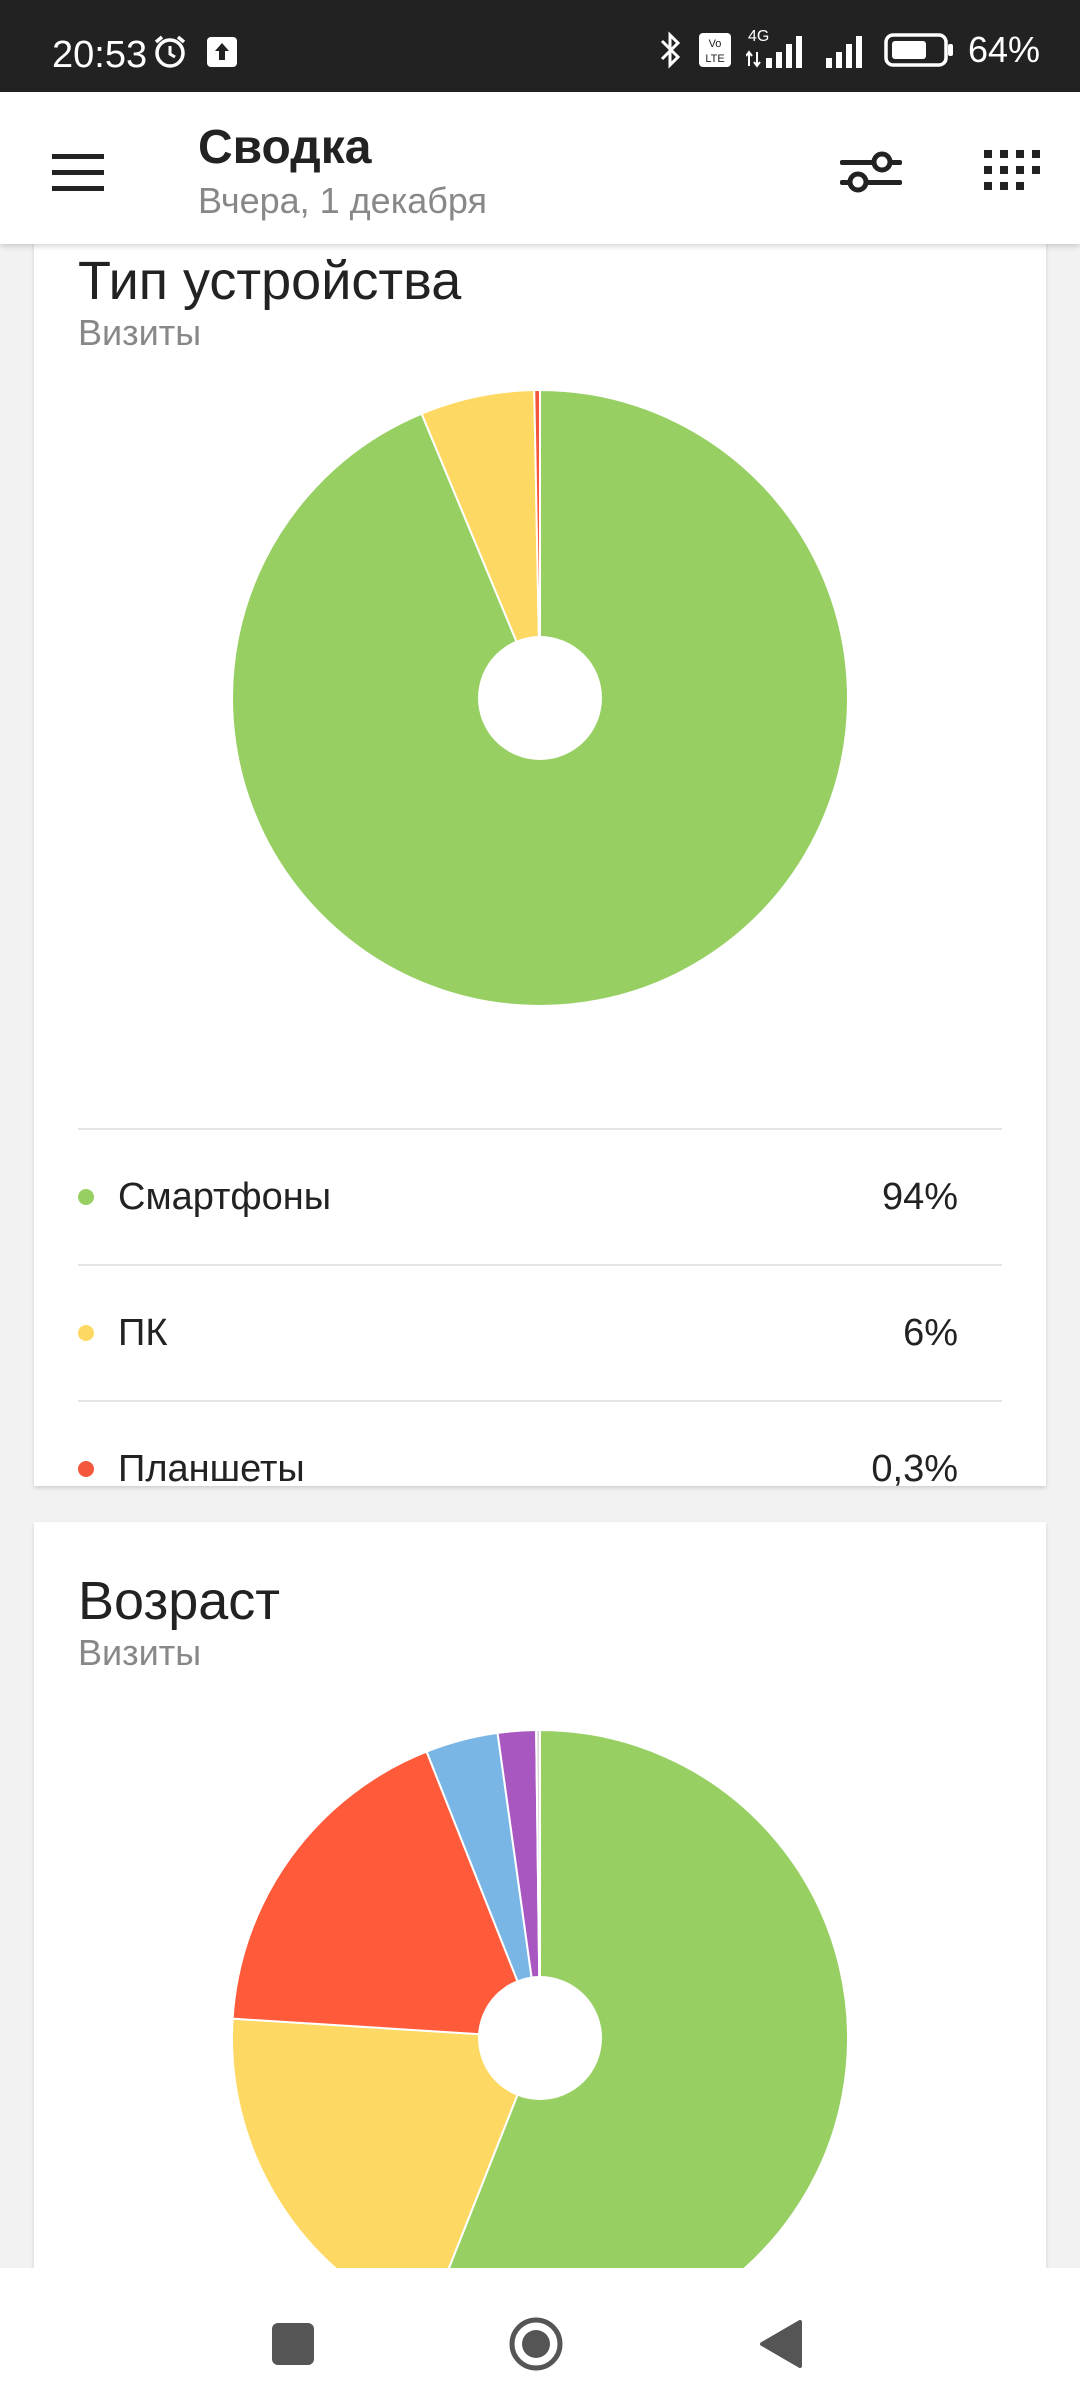 Image resolution: width=1080 pixels, height=2400 pixels. I want to click on recents-icon, so click(293, 2344).